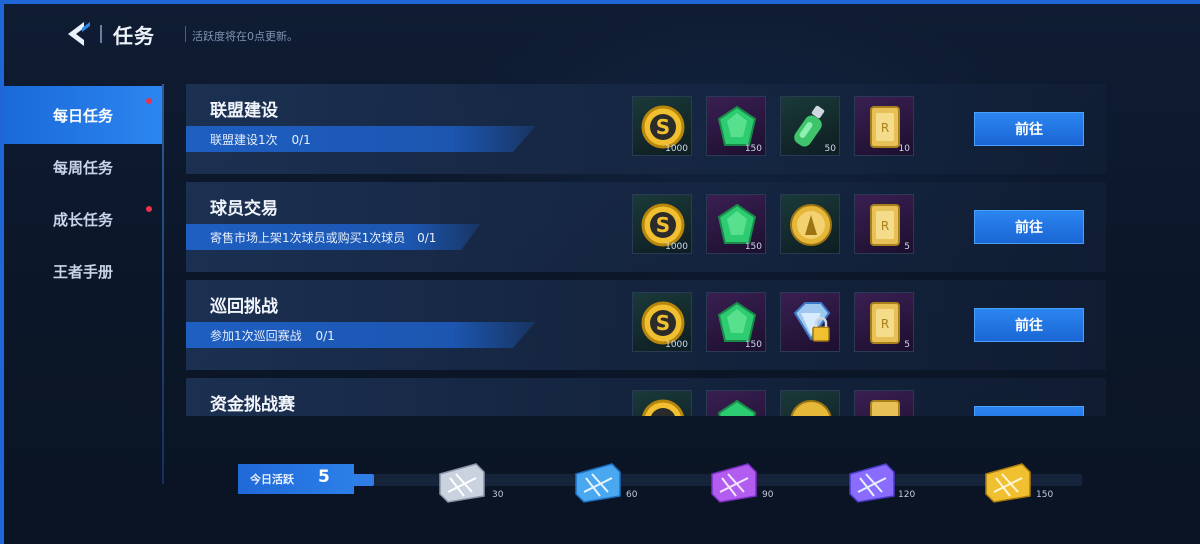 Image resolution: width=1200 pixels, height=544 pixels. Describe the element at coordinates (244, 140) in the screenshot. I see `task-desc-text: 联盟建设1次` at that location.